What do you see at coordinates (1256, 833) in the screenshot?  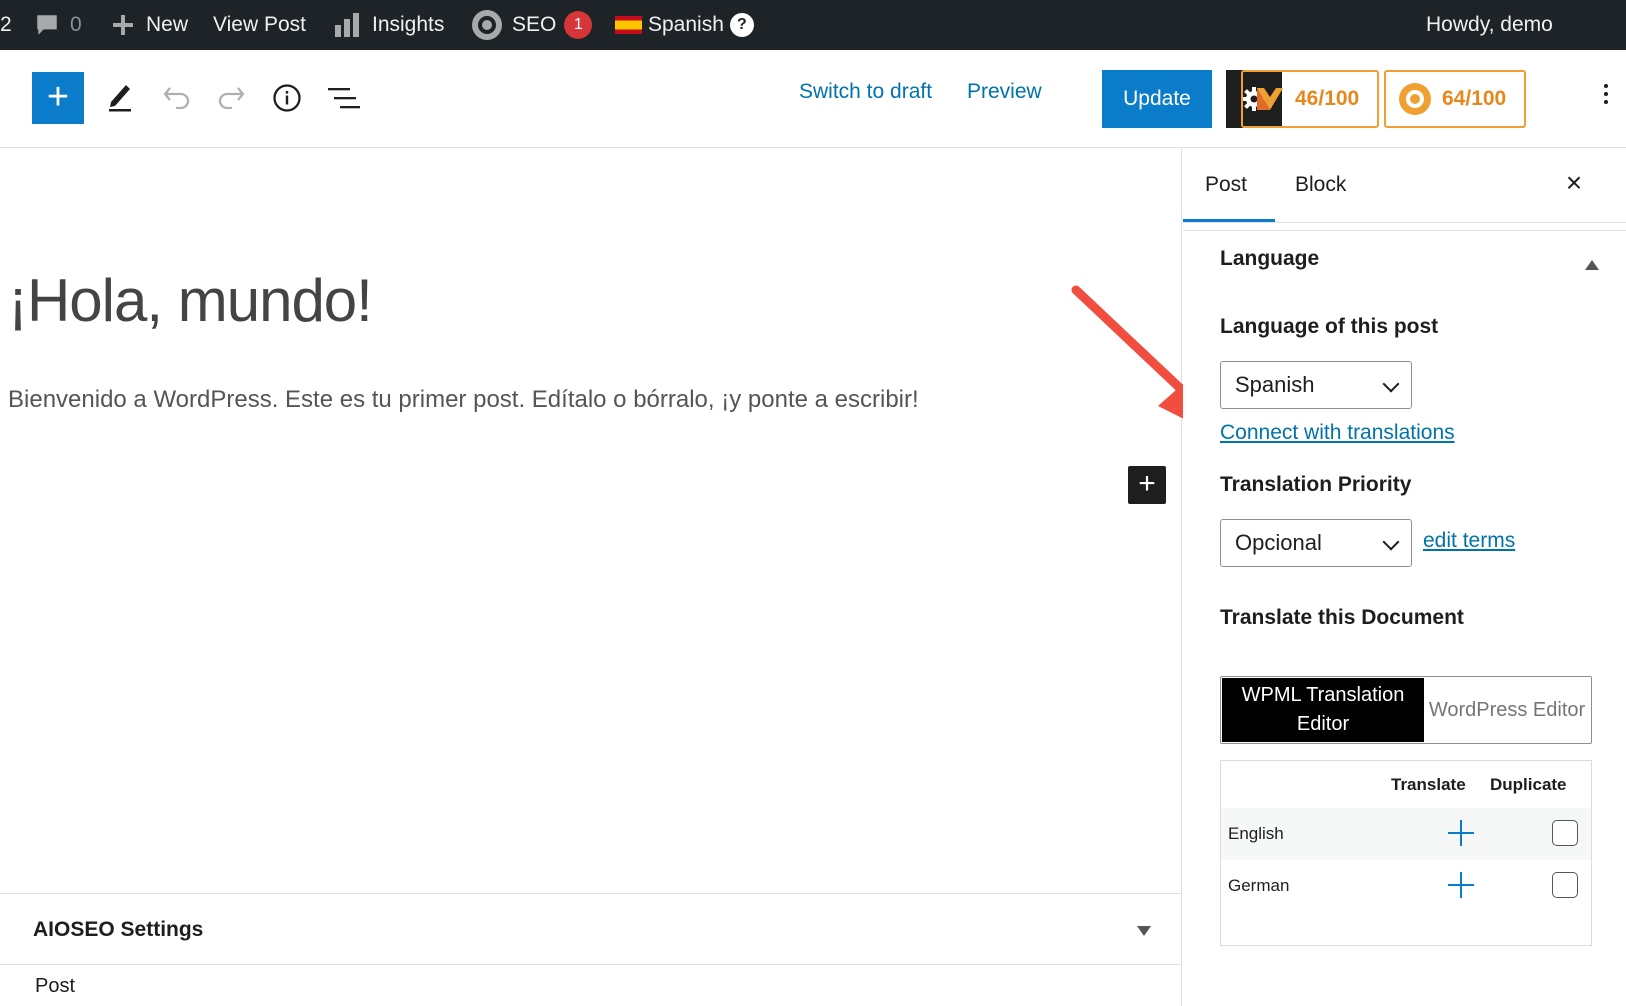 I see `row-language: English` at bounding box center [1256, 833].